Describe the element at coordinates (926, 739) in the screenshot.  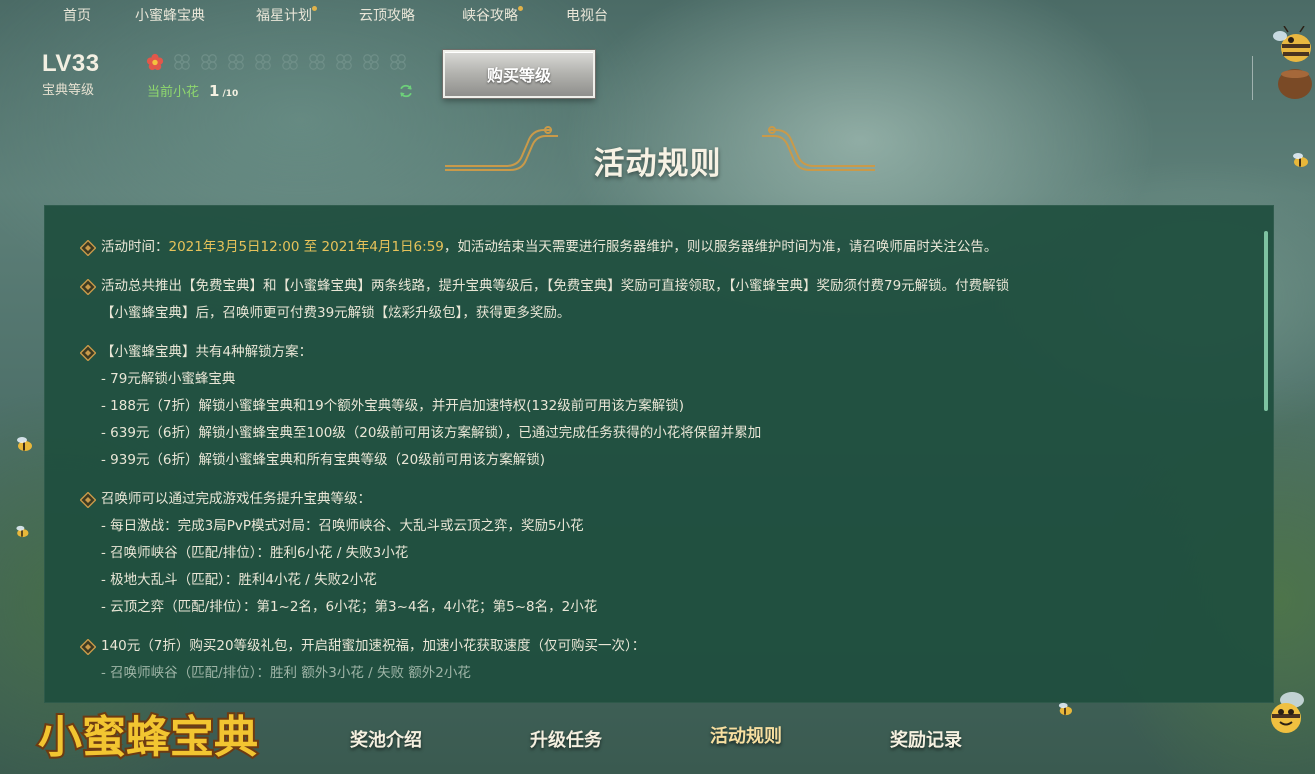
I see `tab-reward-history: 奖励记录` at that location.